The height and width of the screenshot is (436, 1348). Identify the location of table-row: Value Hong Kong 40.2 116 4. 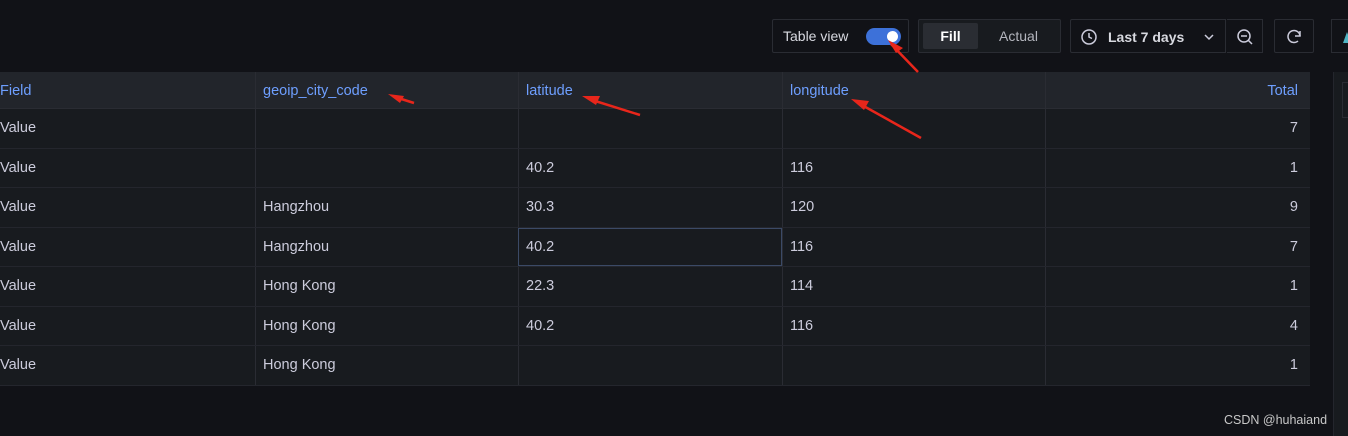
(655, 326).